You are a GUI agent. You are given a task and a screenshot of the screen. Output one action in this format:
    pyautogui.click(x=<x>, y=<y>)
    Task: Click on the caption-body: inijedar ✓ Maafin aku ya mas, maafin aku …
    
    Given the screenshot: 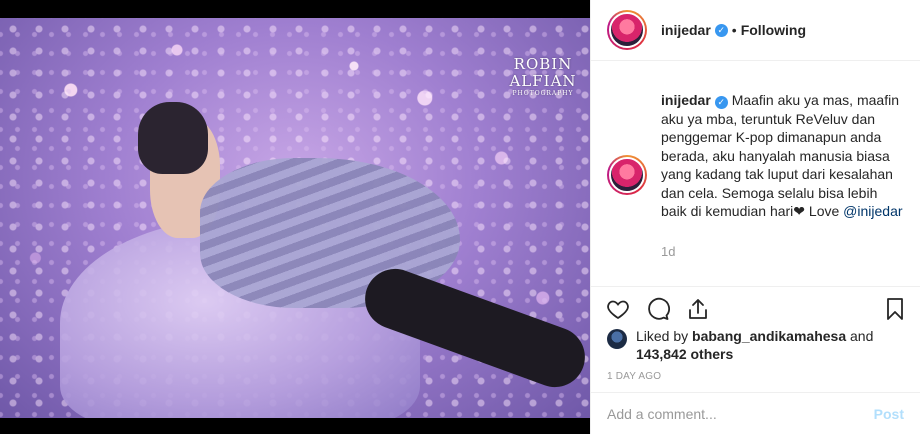 What is the action you would take?
    pyautogui.click(x=782, y=188)
    